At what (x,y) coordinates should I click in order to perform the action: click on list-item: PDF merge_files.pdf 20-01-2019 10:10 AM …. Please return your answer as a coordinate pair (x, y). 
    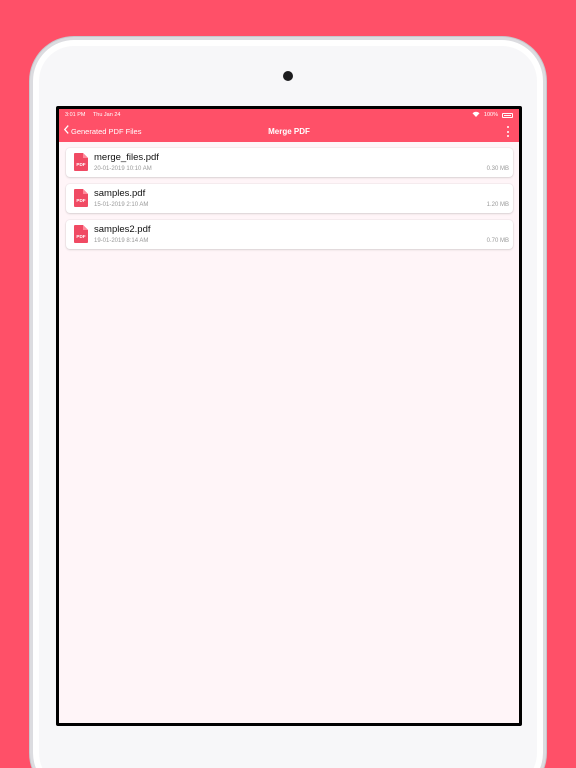
    Looking at the image, I should click on (289, 162).